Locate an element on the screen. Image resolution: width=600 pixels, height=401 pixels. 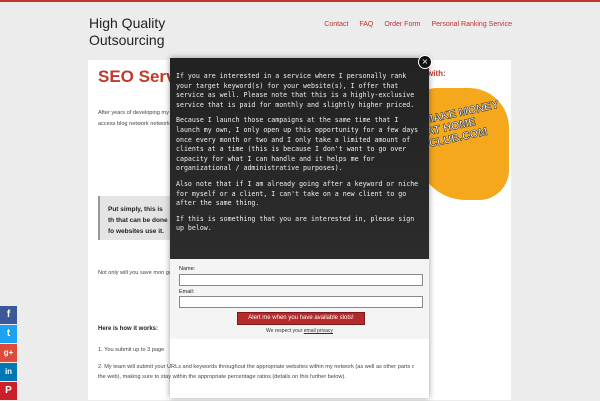
email-privacy-link: email privacy is located at coordinates (318, 331).